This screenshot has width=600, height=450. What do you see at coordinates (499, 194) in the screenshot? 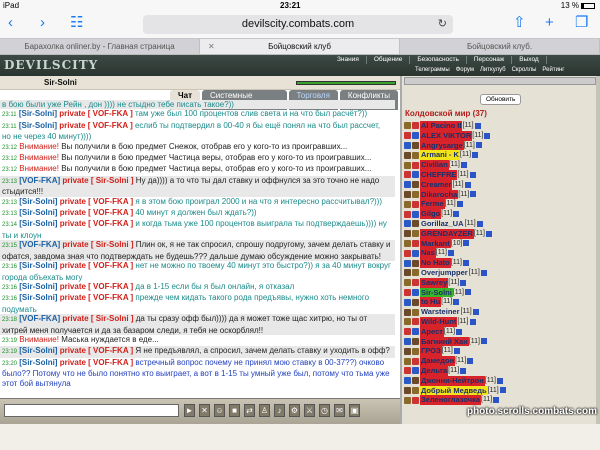
I see `player-row: Dikarocha [11]` at bounding box center [499, 194].